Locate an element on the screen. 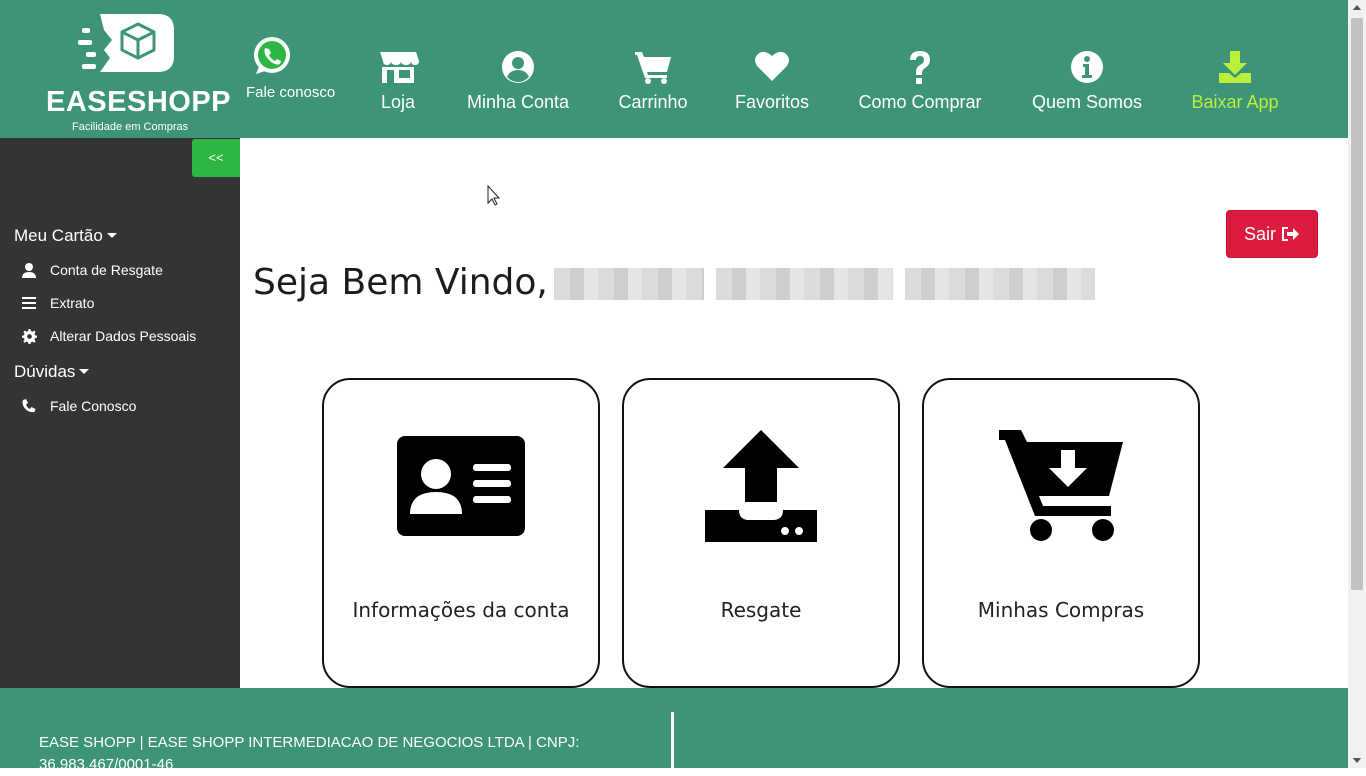 This screenshot has width=1366, height=776. user-icon is located at coordinates (29, 270).